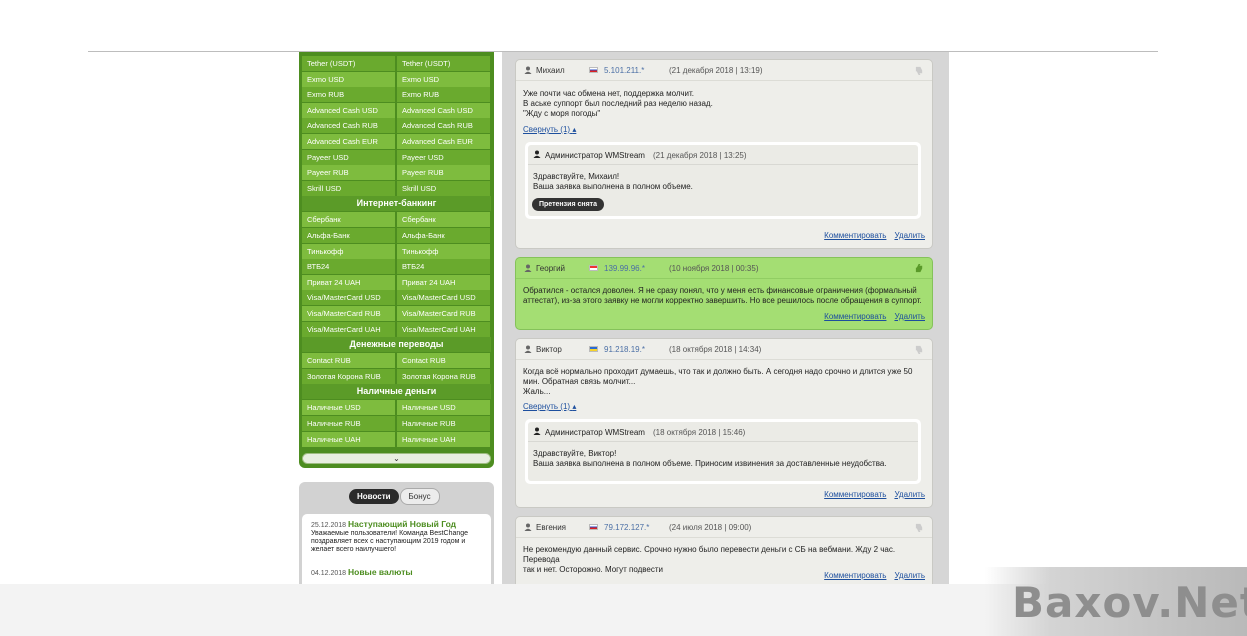 Image resolution: width=1247 pixels, height=636 pixels. I want to click on news-title-link: Новые валюты, so click(380, 572).